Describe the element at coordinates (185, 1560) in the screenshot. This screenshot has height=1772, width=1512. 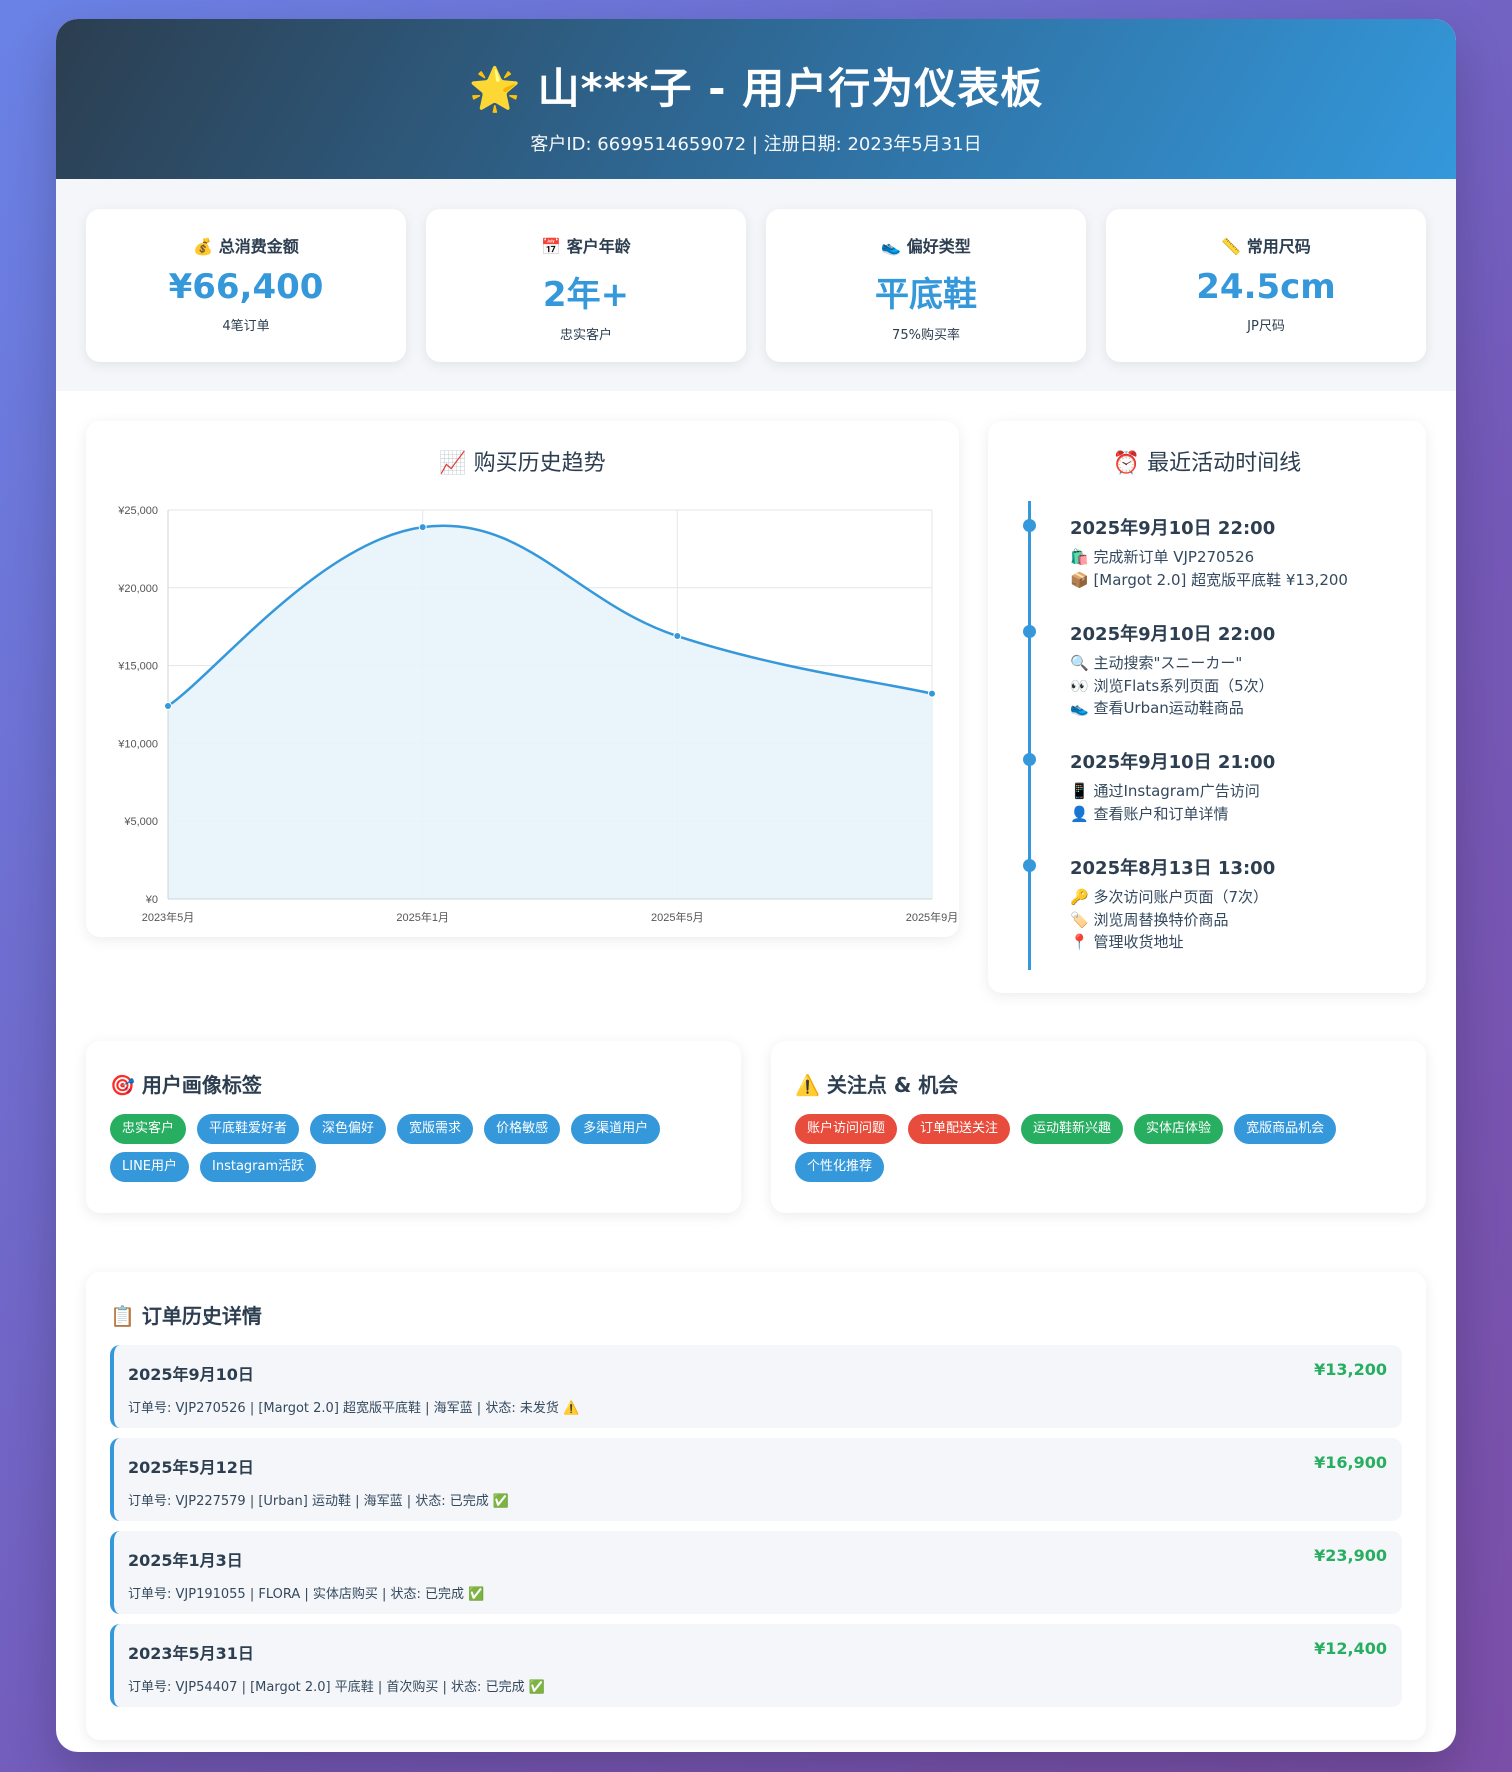
I see `order-date: 2025年1月3日` at that location.